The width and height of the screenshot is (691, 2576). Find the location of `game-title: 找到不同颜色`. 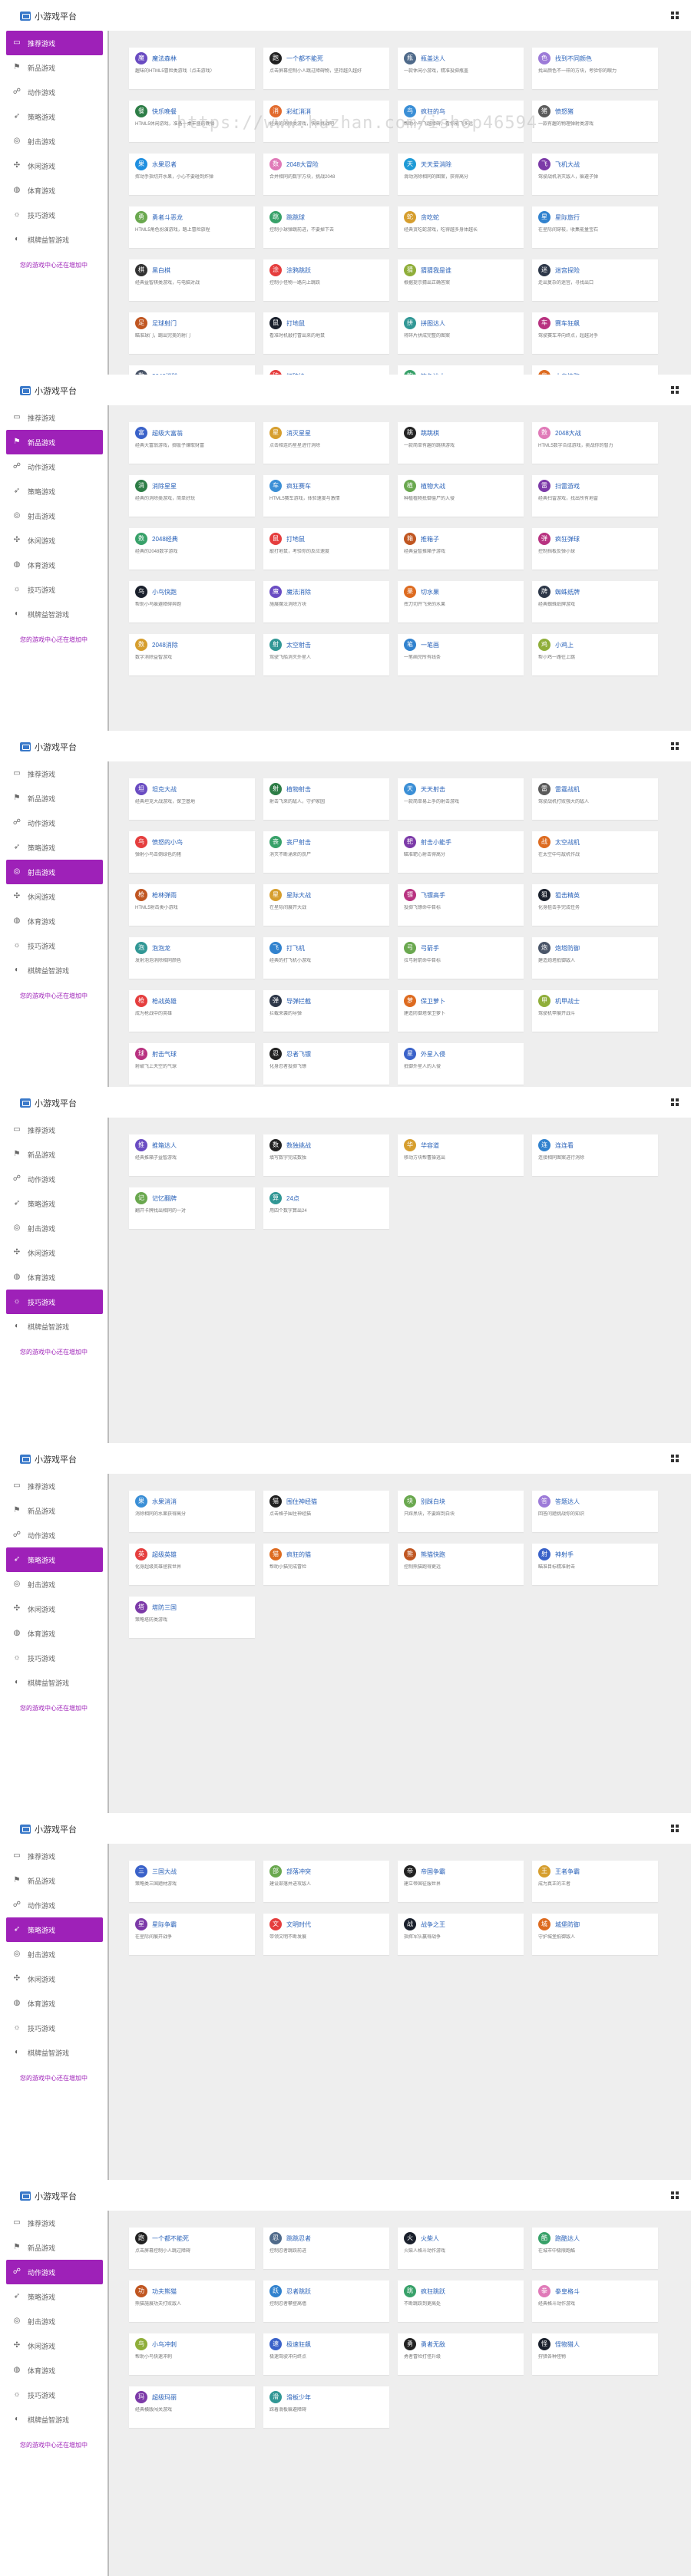

game-title: 找到不同颜色 is located at coordinates (573, 58).